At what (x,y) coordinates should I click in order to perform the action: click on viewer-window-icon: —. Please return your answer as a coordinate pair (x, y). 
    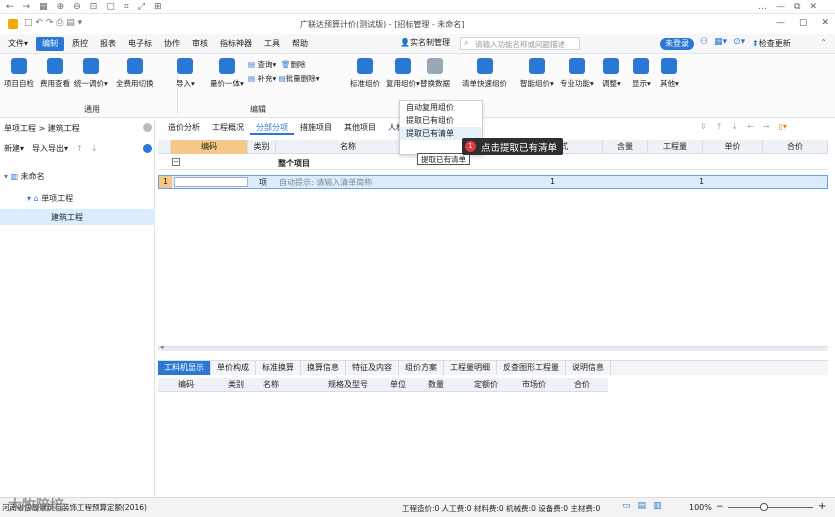
    Looking at the image, I should click on (780, 7).